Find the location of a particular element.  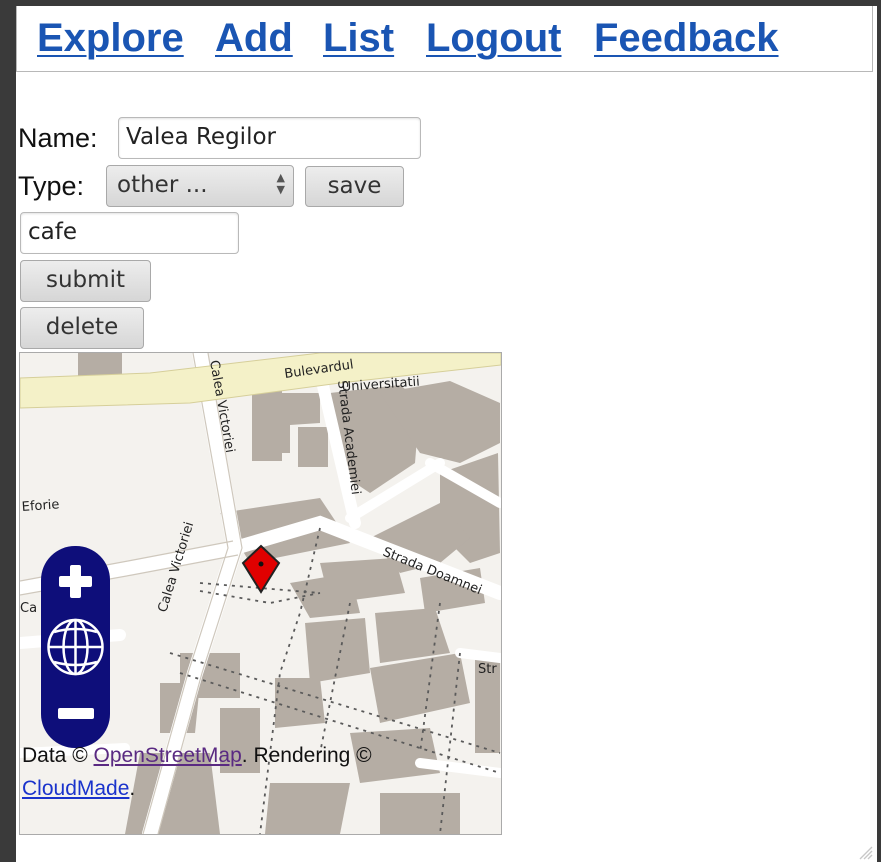

submit-button: submit is located at coordinates (85, 281).